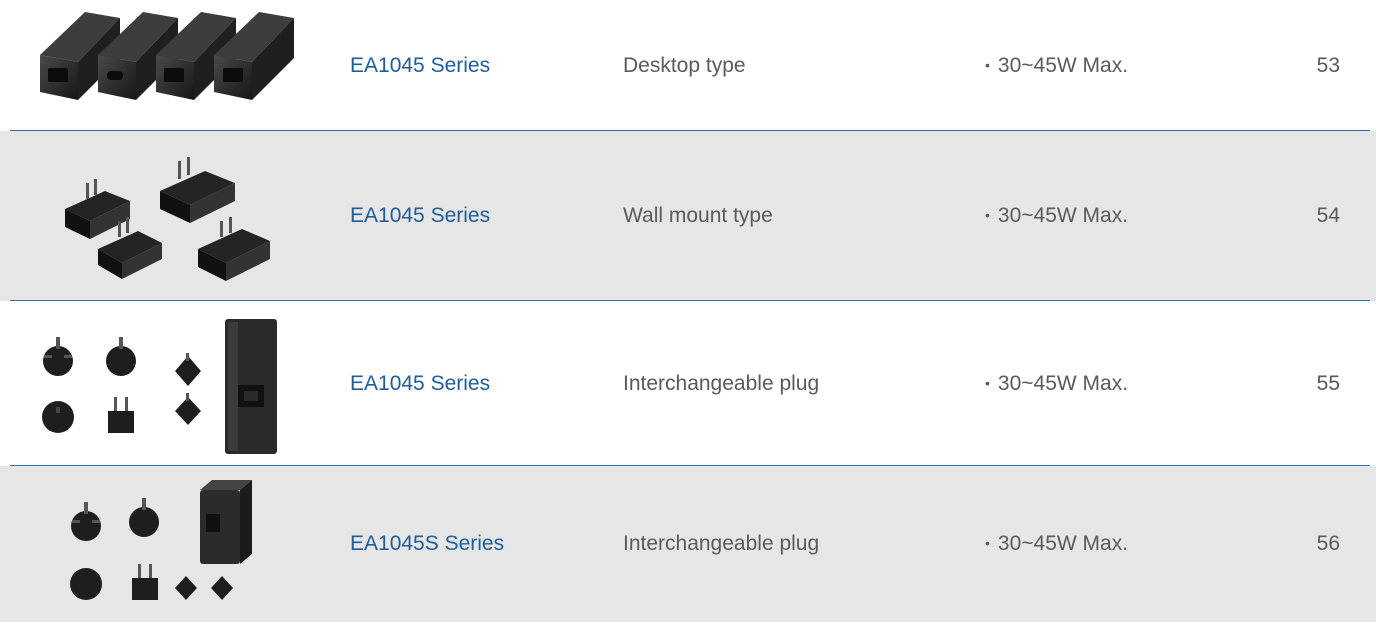  I want to click on product-type: Wall mount type, so click(698, 215).